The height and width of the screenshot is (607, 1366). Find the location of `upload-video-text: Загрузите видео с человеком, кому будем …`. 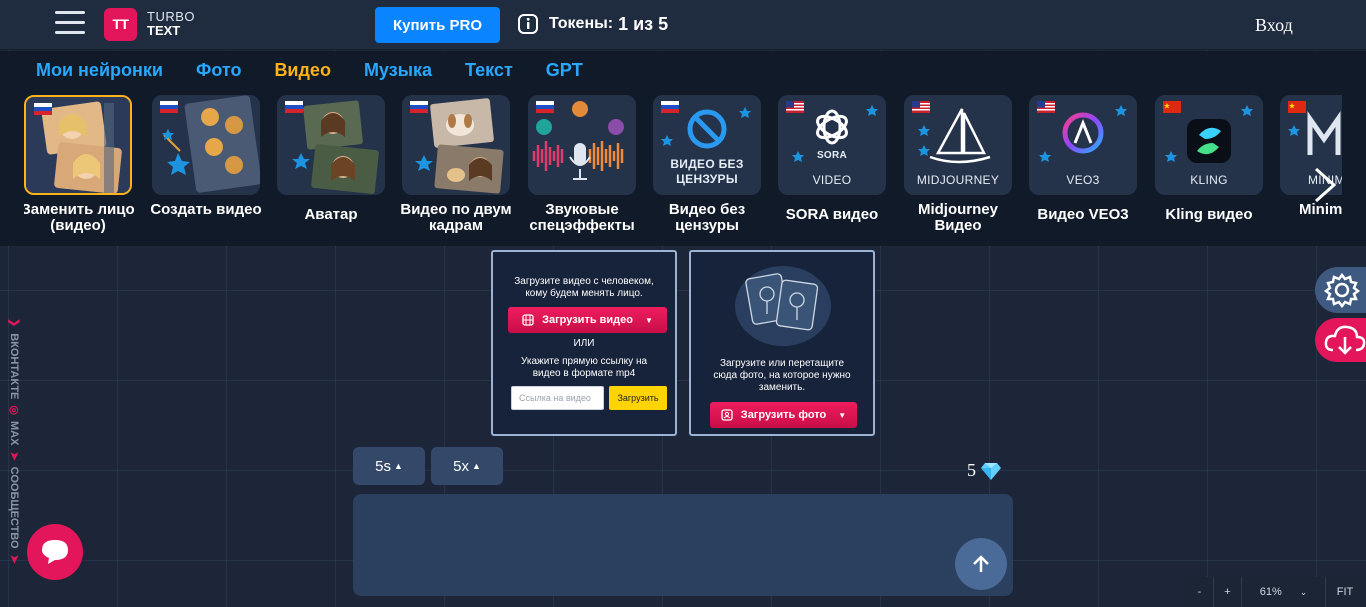

upload-video-text: Загрузите видео с человеком, кому будем … is located at coordinates (584, 287).